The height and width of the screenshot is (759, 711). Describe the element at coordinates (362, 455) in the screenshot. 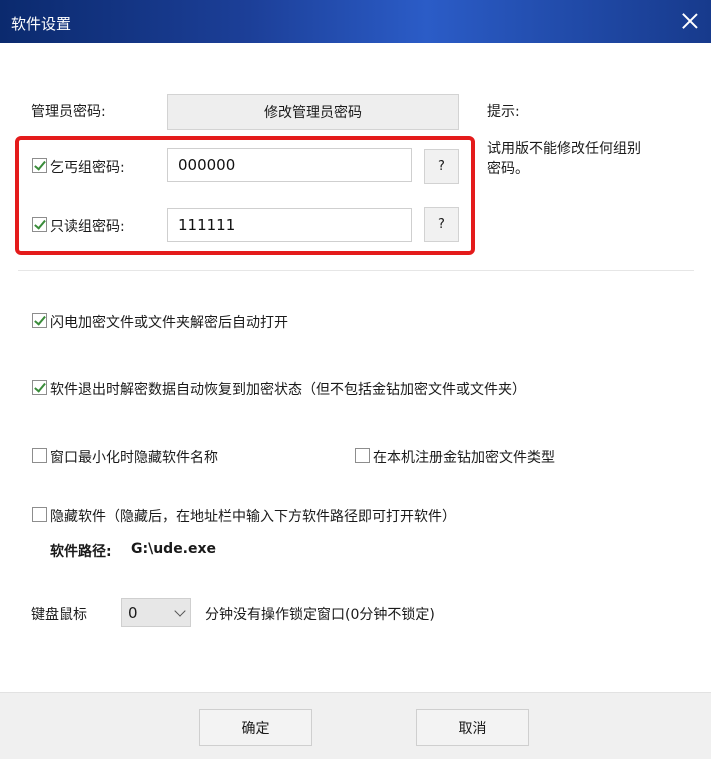

I see `register-type-checkbox` at that location.